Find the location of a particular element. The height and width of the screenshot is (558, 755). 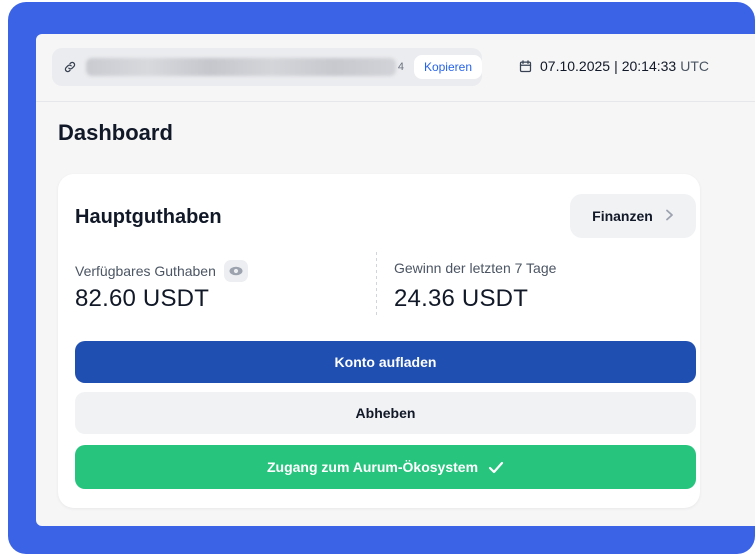

withdraw-button: Abheben is located at coordinates (385, 413).